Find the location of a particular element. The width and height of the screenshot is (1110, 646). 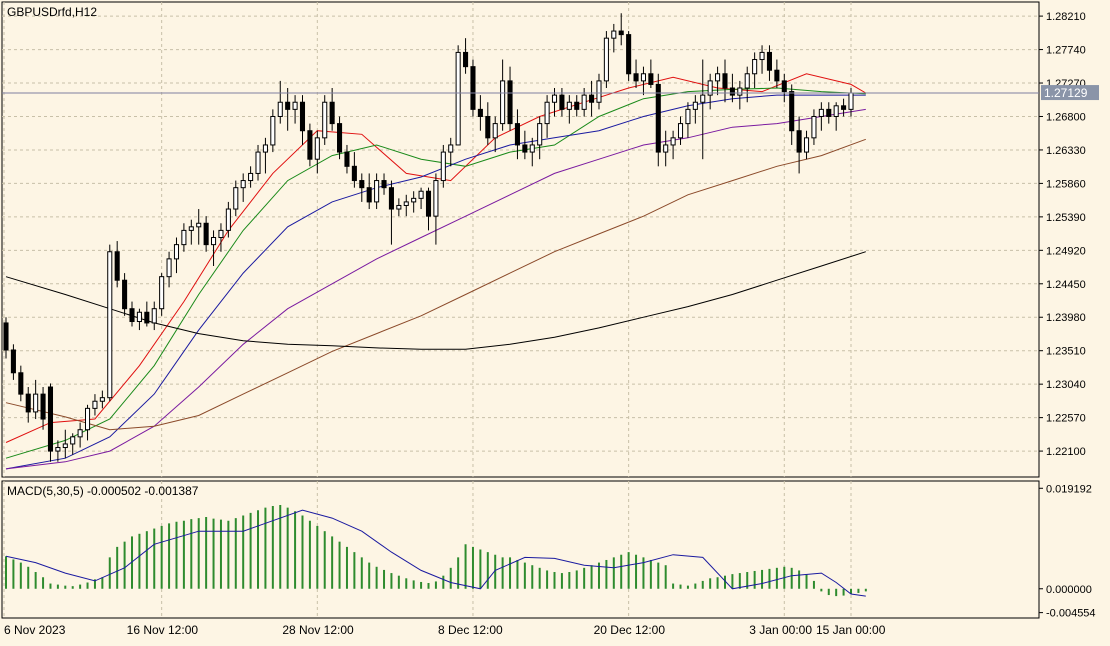

macd-tick-label: -0.004554 is located at coordinates (1071, 614).